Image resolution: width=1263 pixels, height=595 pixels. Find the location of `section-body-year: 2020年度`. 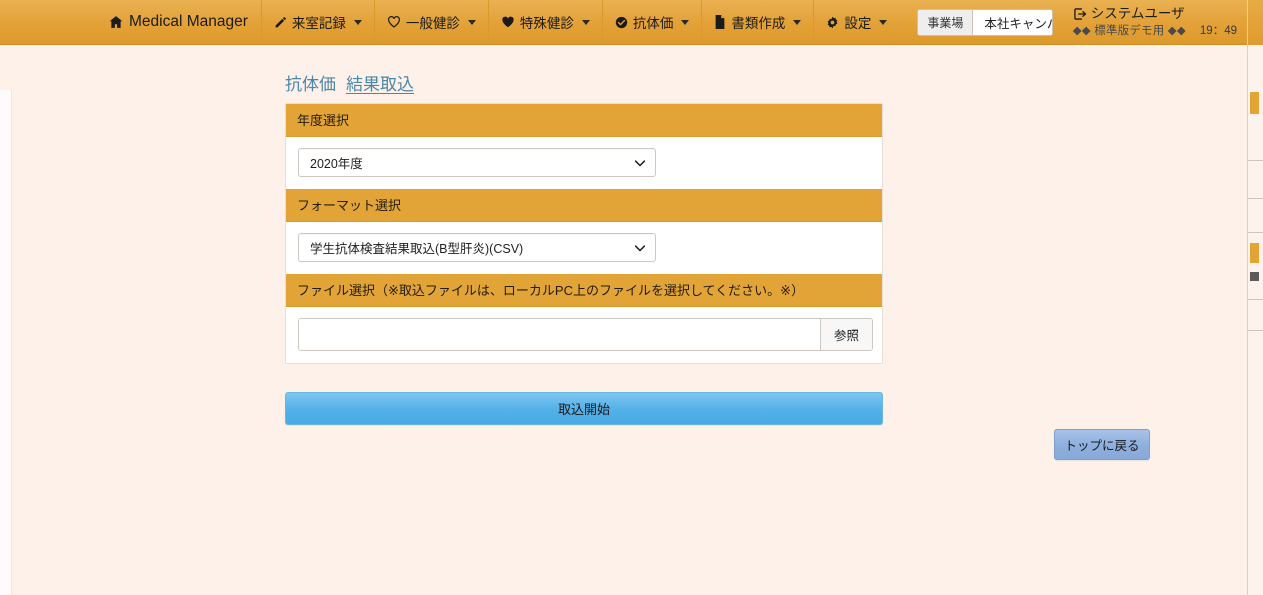

section-body-year: 2020年度 is located at coordinates (584, 163).